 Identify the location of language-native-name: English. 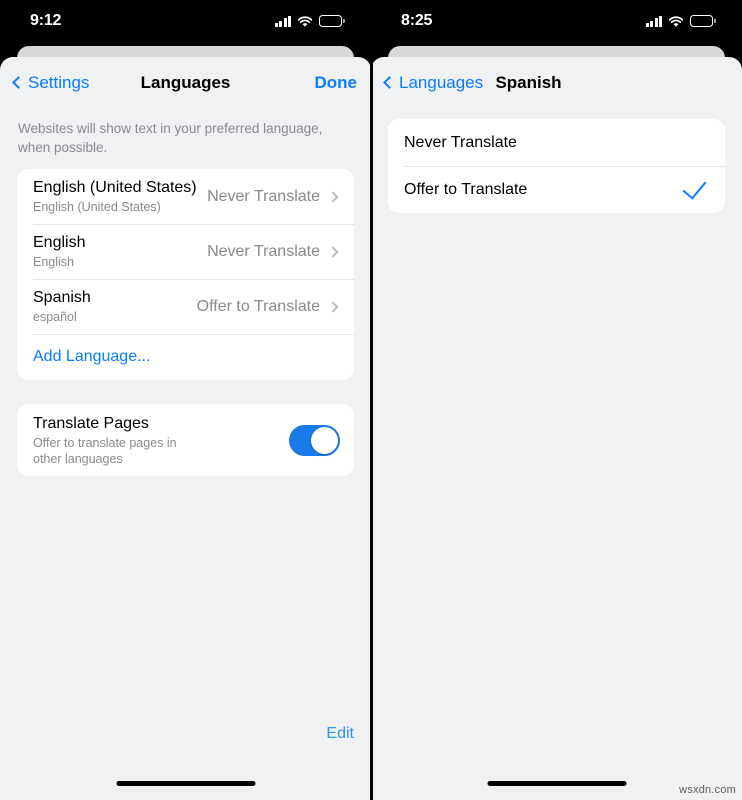
(53, 262).